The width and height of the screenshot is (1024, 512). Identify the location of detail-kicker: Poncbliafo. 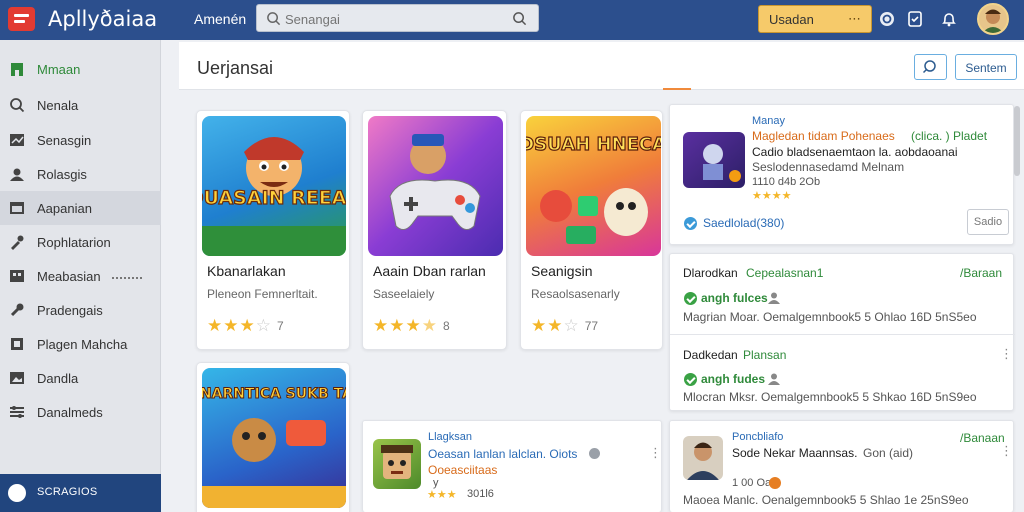
(758, 437).